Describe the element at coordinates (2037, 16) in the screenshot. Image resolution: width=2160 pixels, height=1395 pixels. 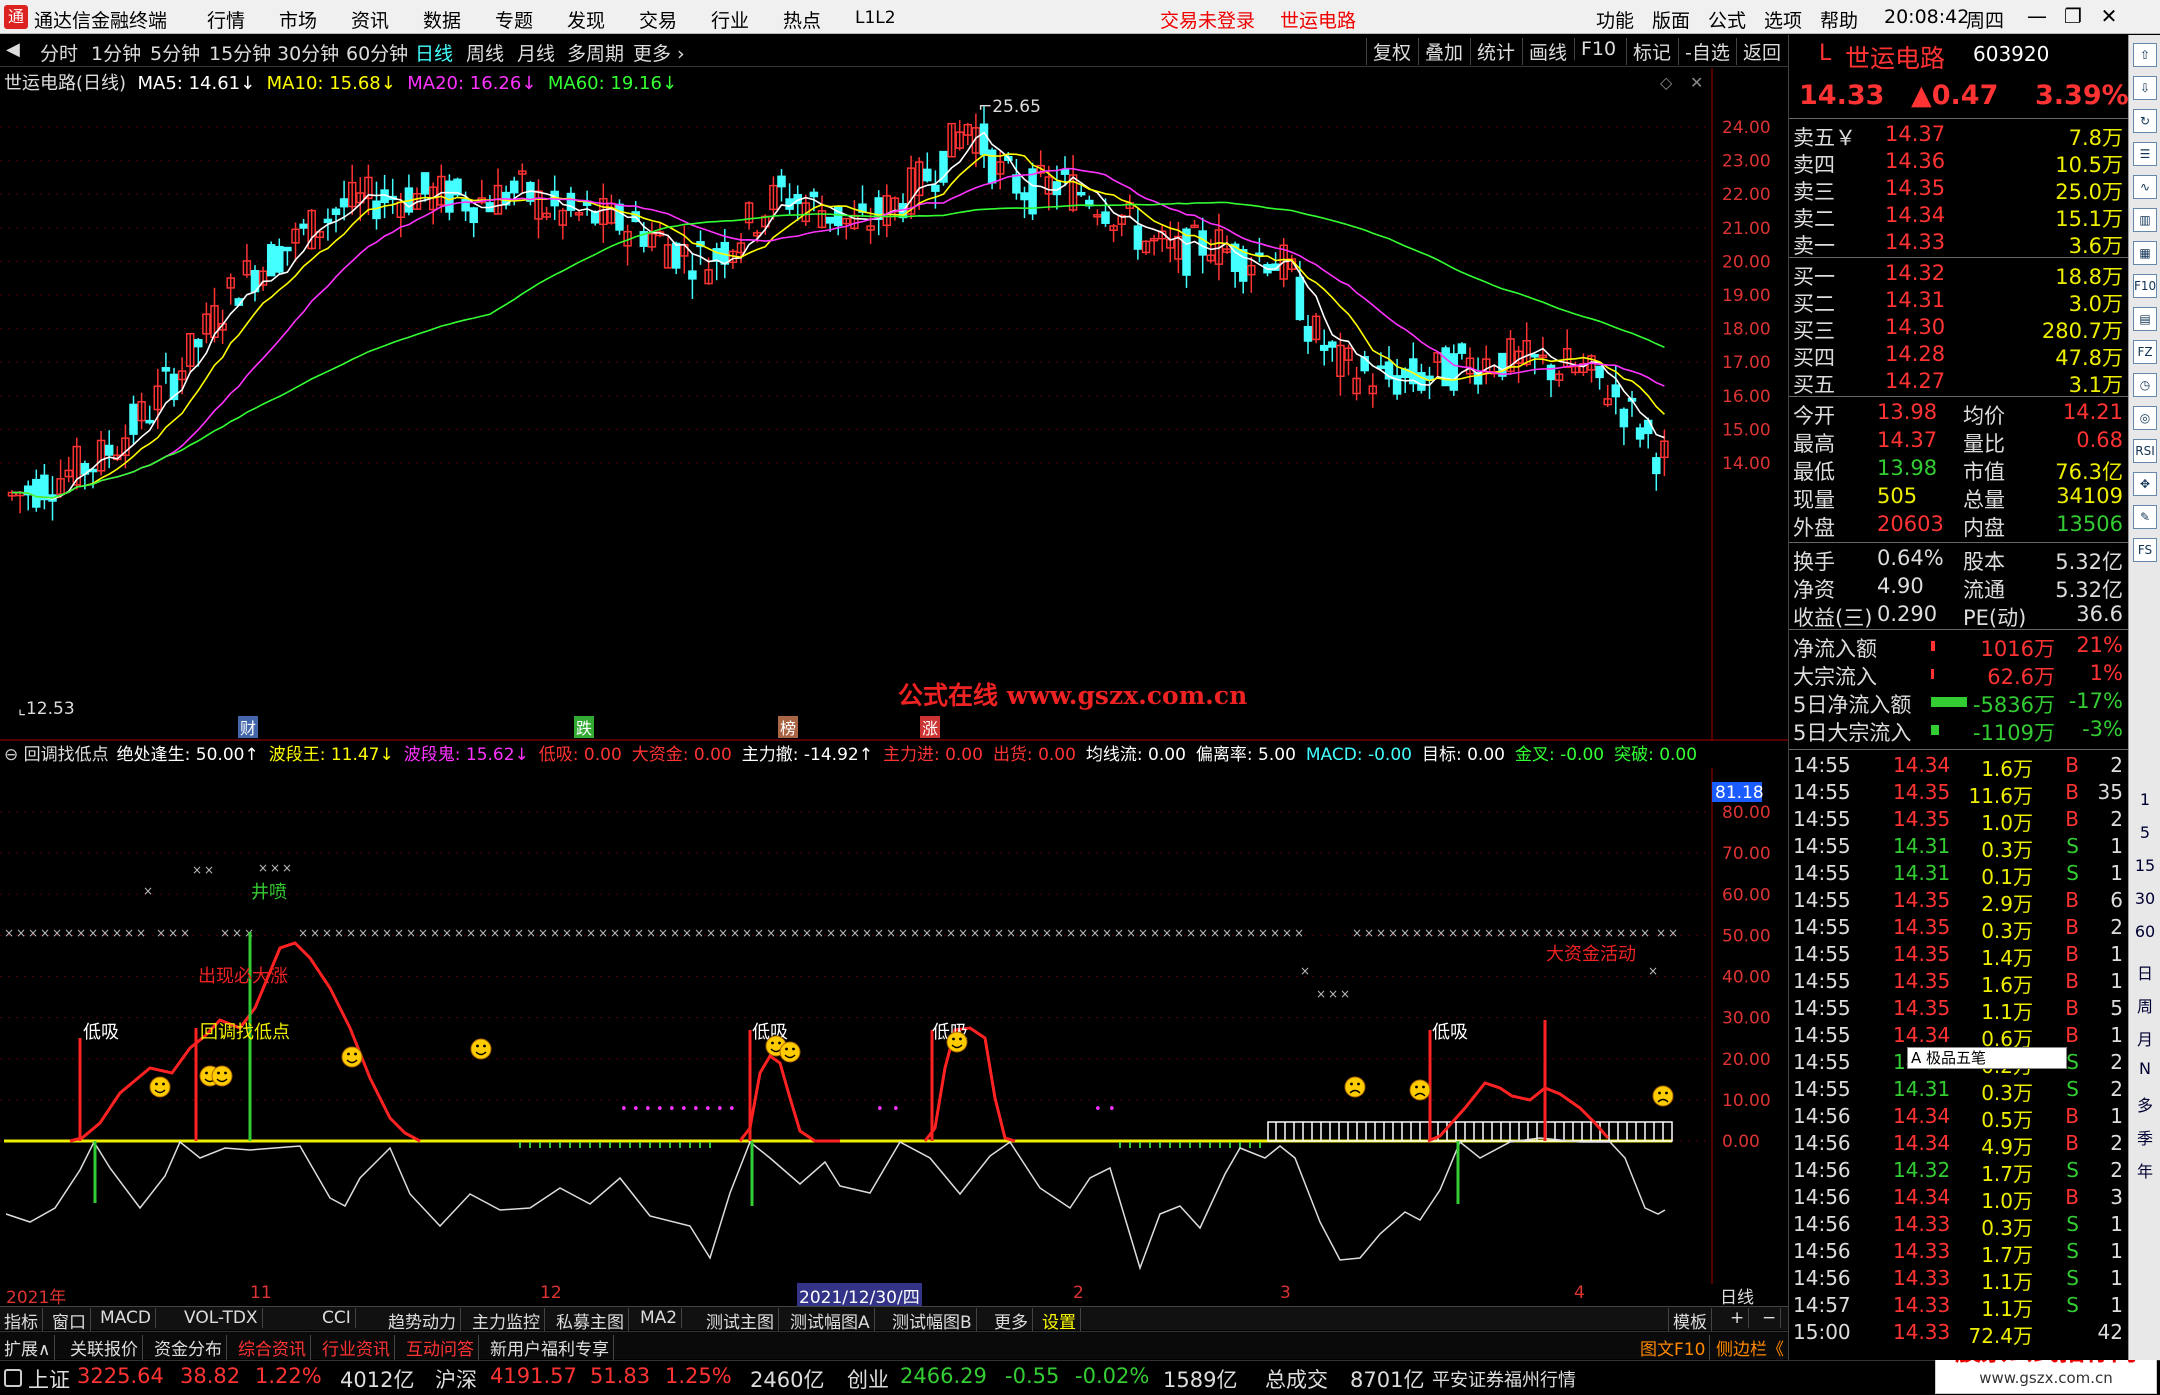
I see `minimize-icon: —` at that location.